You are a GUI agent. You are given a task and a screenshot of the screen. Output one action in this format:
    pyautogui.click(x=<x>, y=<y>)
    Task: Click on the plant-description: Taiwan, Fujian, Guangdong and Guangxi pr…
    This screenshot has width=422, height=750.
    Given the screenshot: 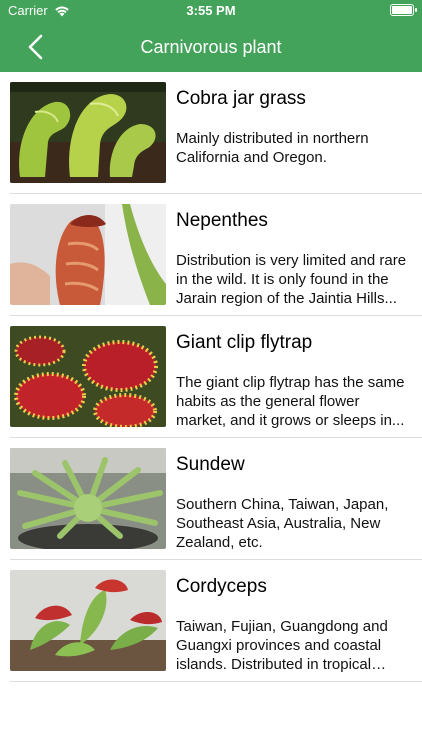 What is the action you would take?
    pyautogui.click(x=282, y=645)
    